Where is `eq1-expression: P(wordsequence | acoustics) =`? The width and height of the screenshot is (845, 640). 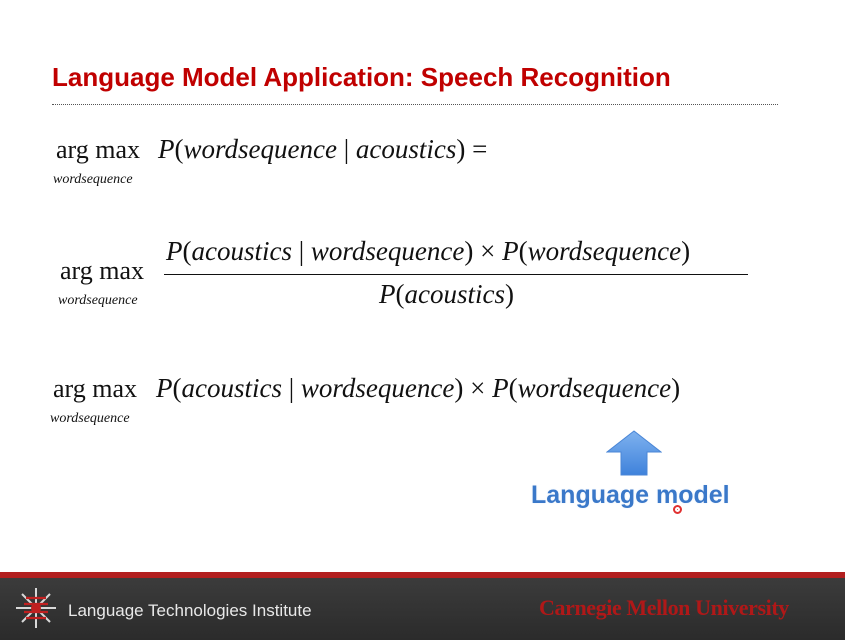
eq1-expression: P(wordsequence | acoustics) = is located at coordinates (323, 149).